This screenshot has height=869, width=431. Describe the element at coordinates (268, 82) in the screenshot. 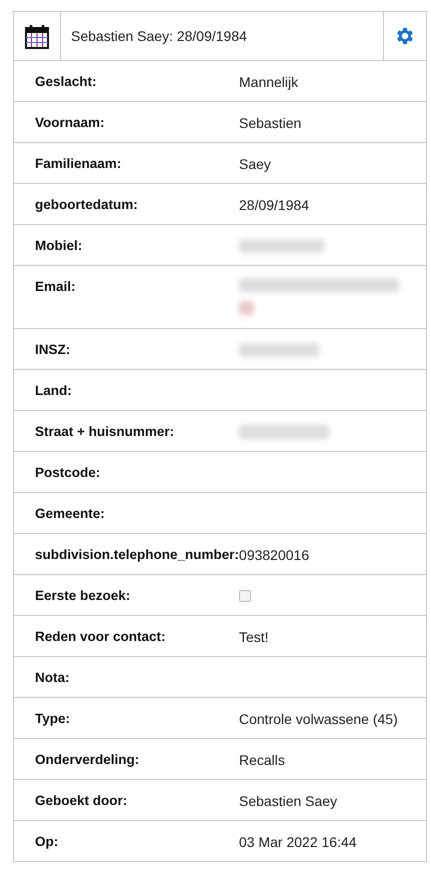

I see `field-value: Mannelijk` at that location.